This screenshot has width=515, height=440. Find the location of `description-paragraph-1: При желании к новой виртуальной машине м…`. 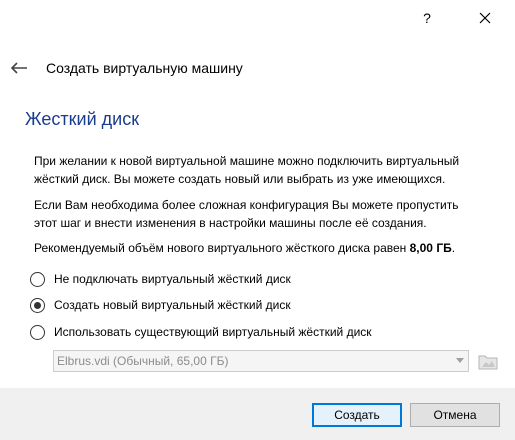

description-paragraph-1: При желании к новой виртуальной машине м… is located at coordinates (269, 170).